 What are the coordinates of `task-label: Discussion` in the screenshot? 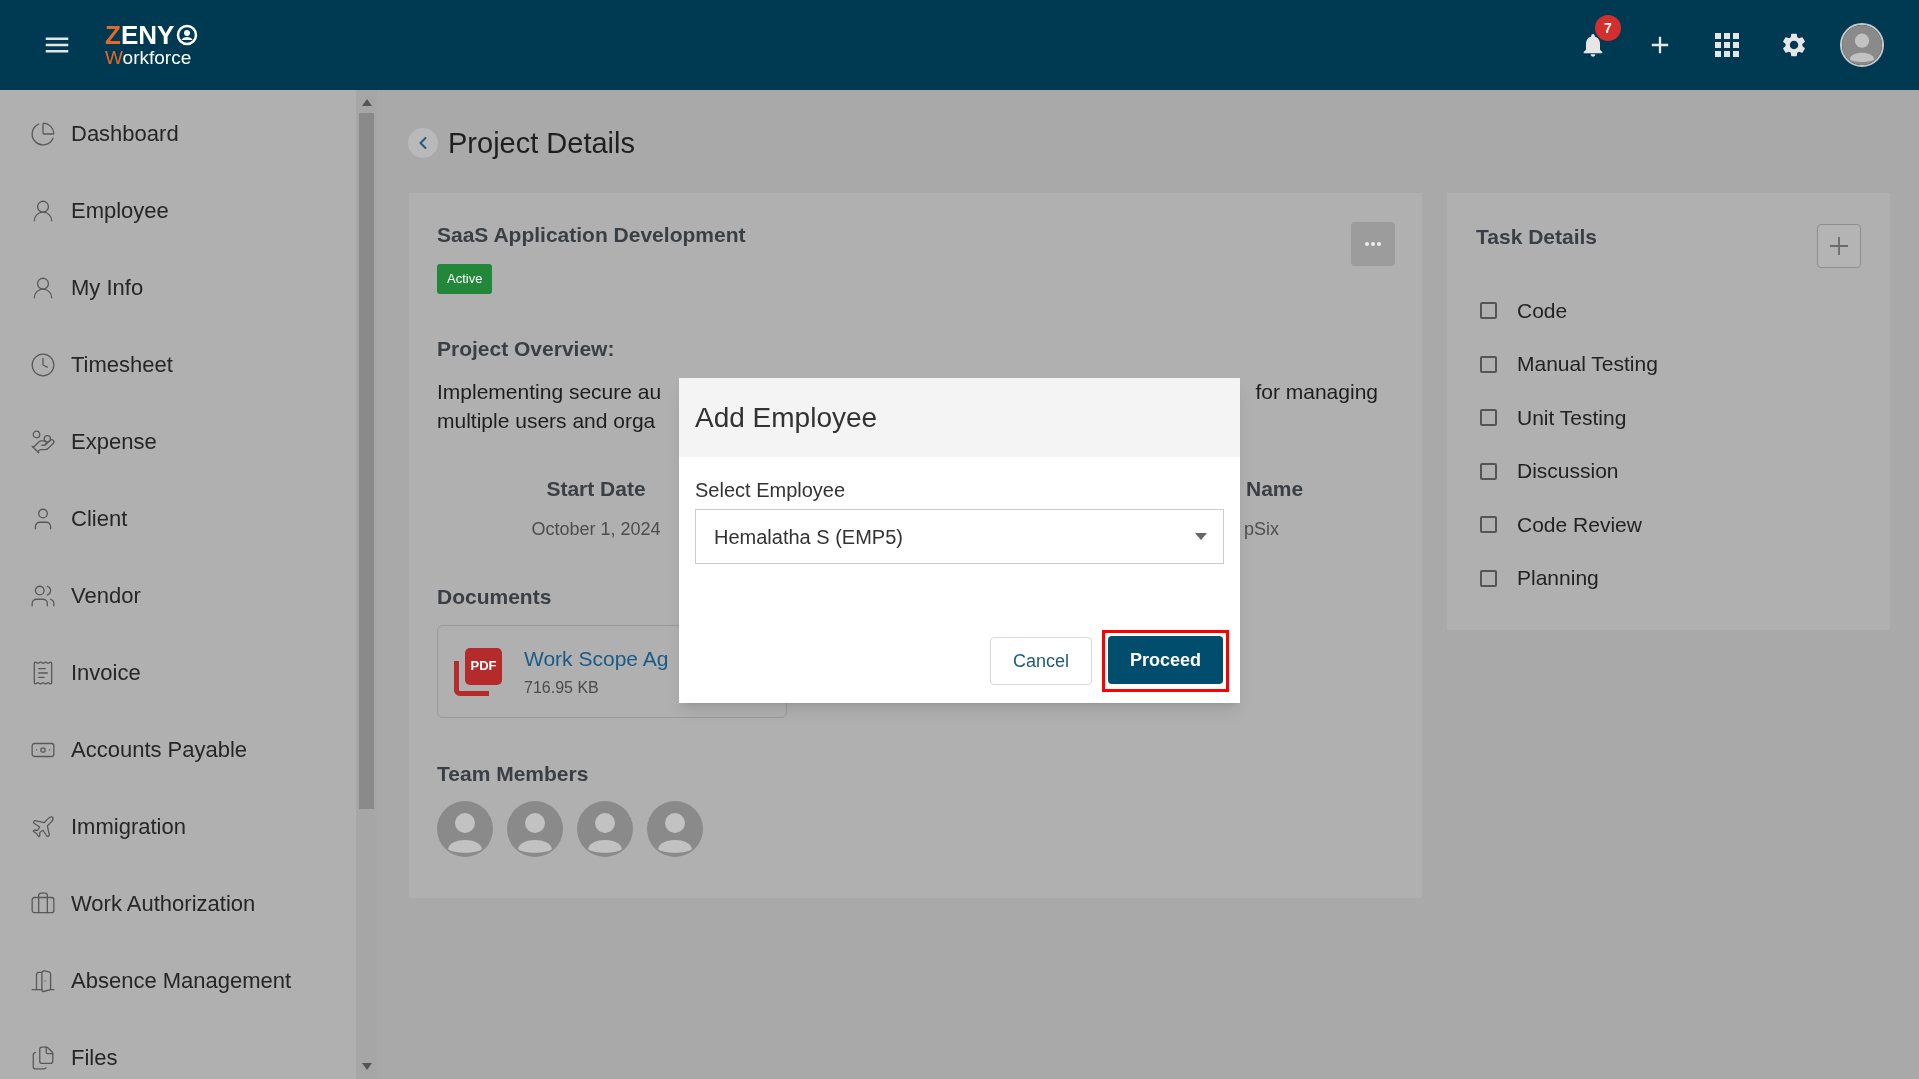 It's located at (1568, 471).